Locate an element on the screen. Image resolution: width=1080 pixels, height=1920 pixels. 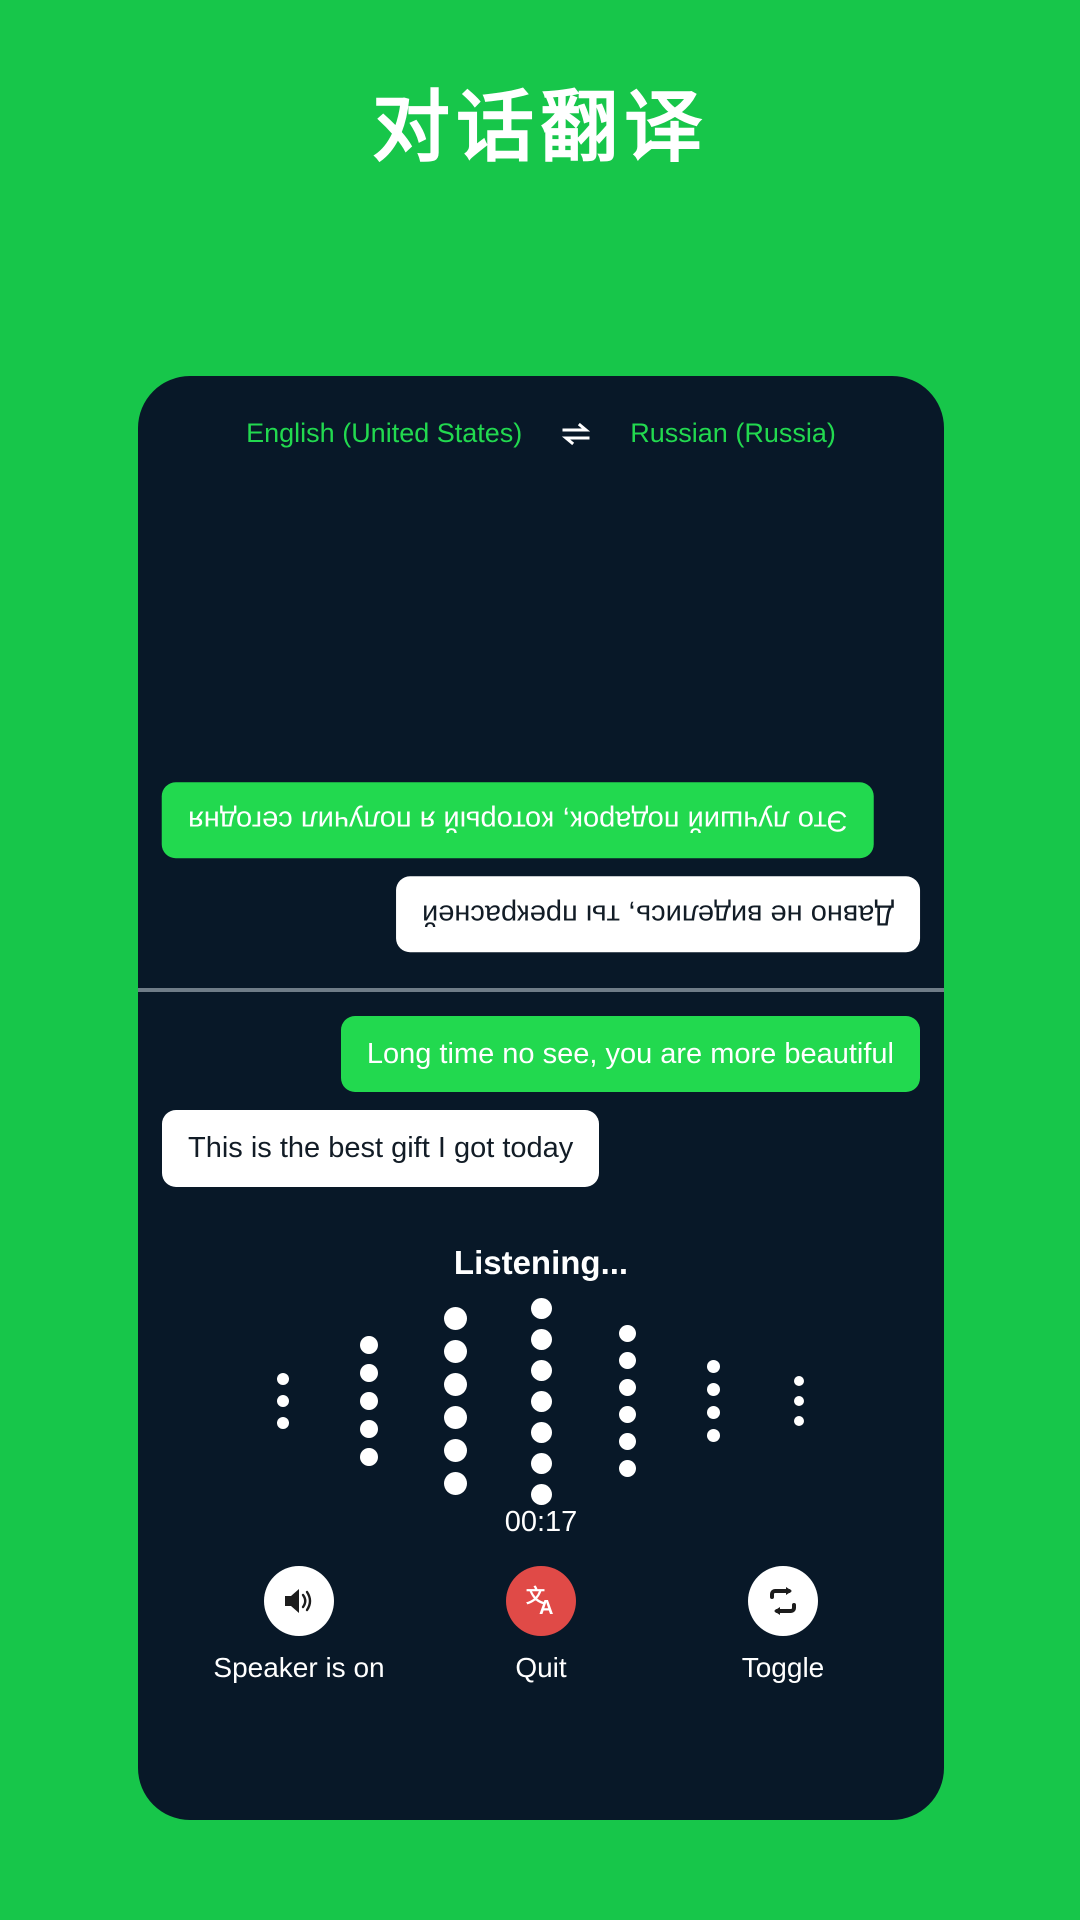
speaker-on-icon is located at coordinates (299, 1601).